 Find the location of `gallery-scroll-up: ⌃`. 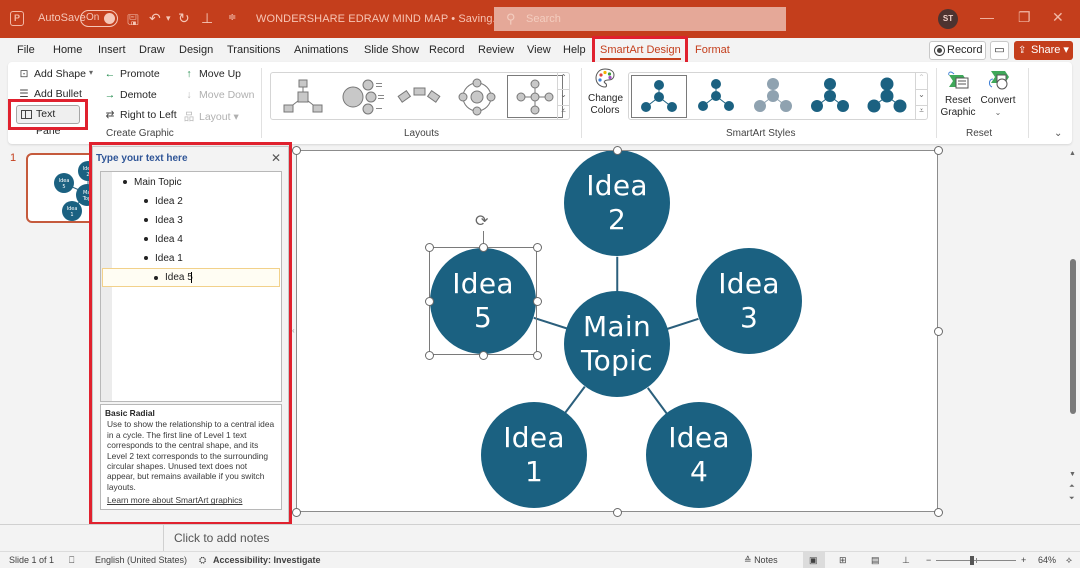

gallery-scroll-up: ⌃ is located at coordinates (563, 81).